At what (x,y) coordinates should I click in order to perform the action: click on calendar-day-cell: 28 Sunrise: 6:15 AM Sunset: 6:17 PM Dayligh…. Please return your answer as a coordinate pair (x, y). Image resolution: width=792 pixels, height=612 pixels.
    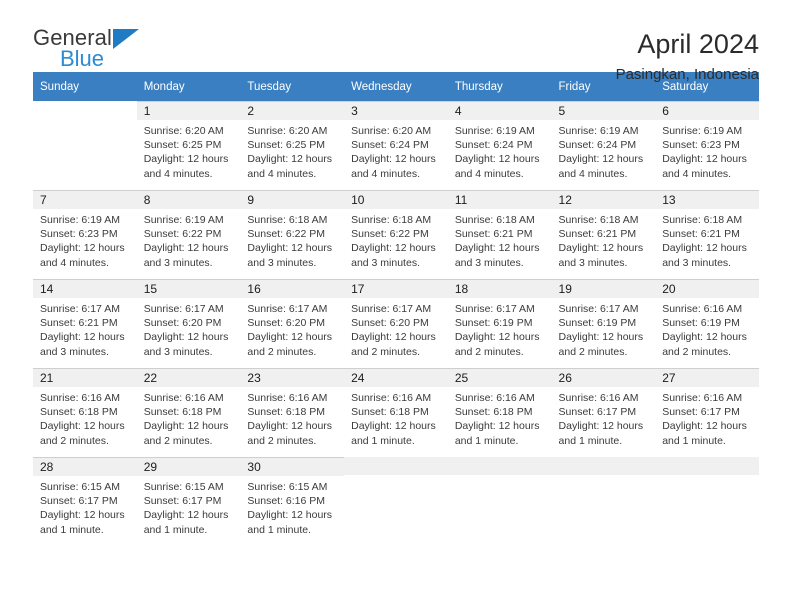
    Looking at the image, I should click on (85, 501).